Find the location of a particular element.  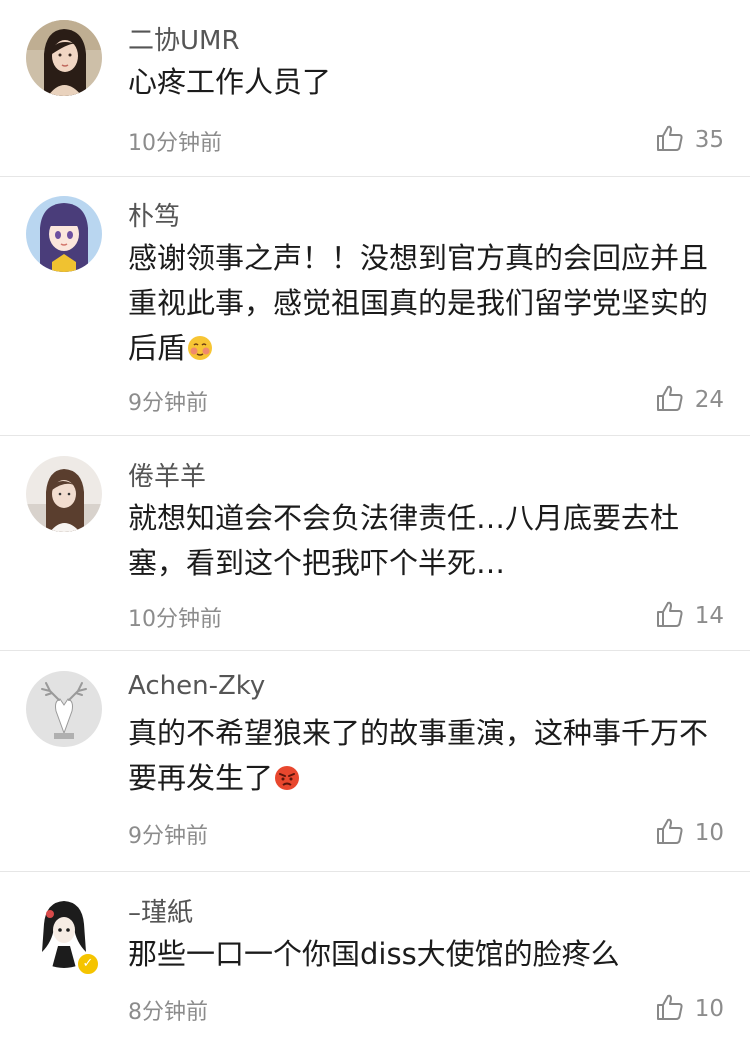

username: 二协UMR is located at coordinates (184, 38).